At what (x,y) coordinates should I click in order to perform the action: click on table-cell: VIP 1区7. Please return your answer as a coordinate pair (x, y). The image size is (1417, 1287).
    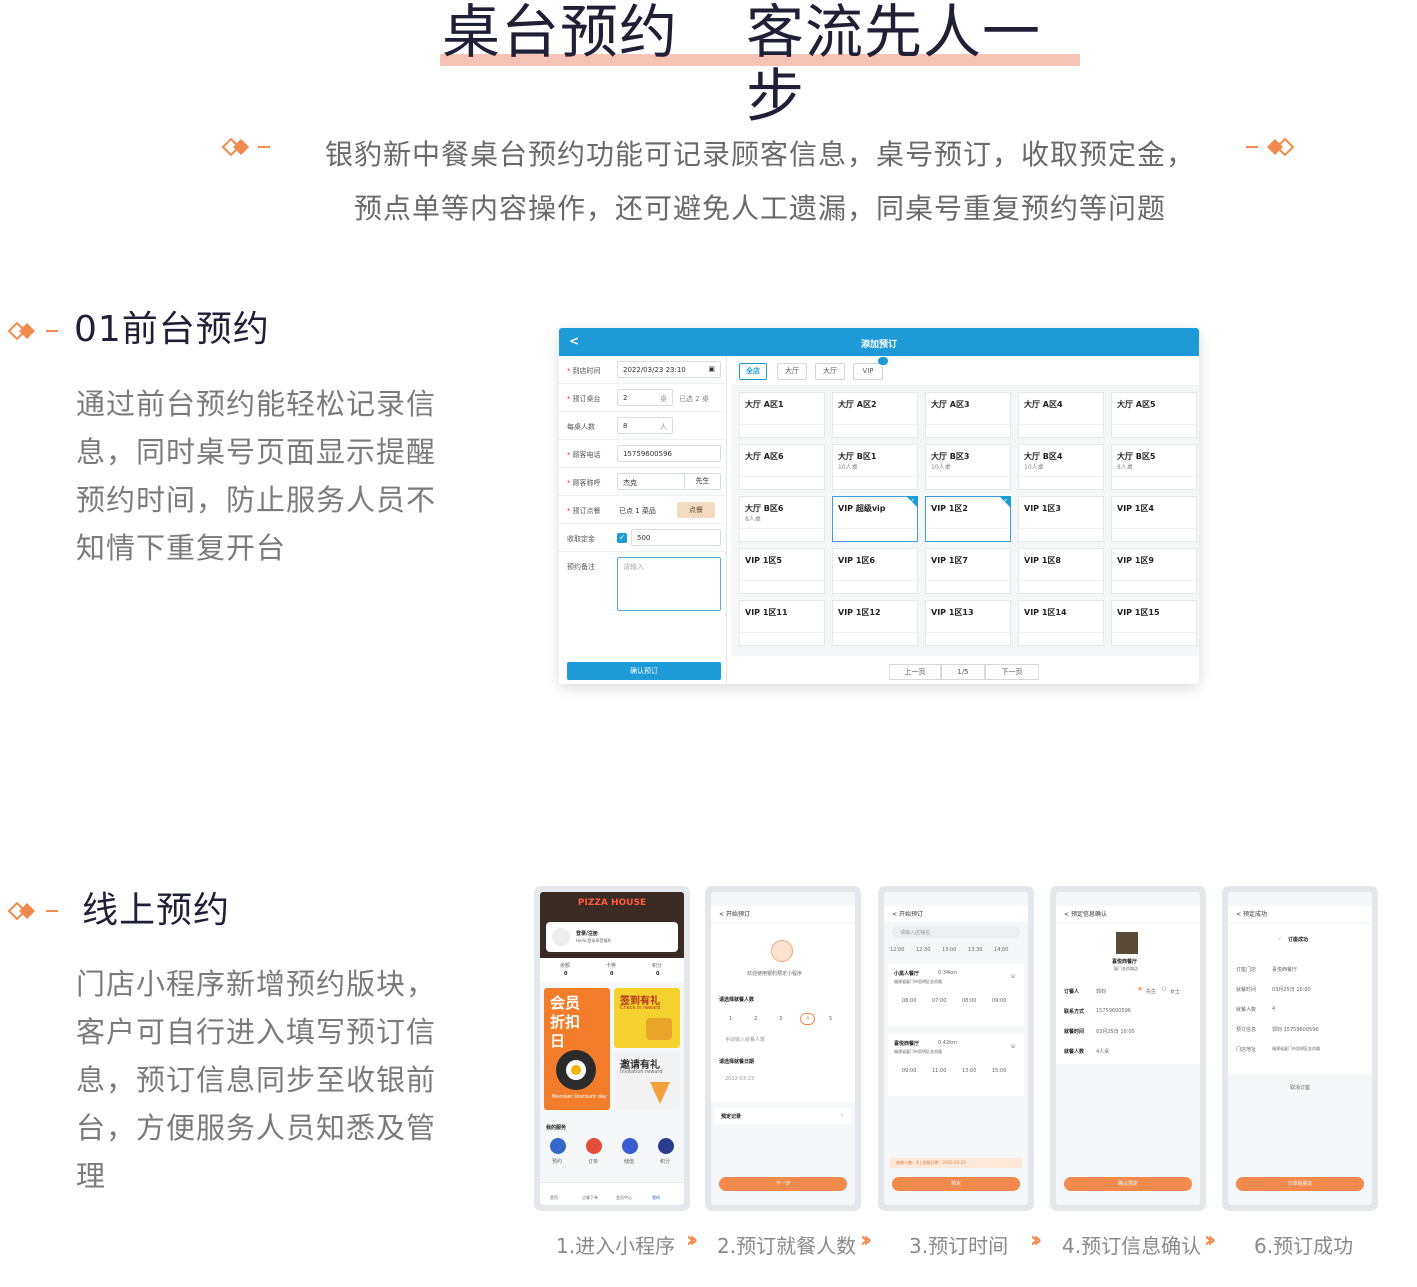
    Looking at the image, I should click on (968, 571).